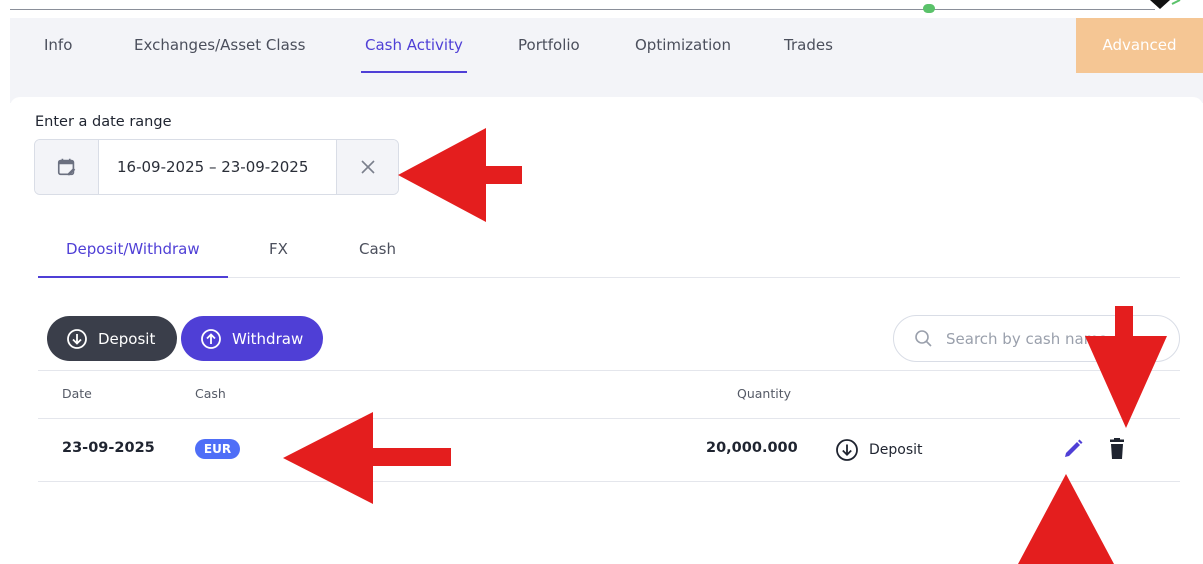 Image resolution: width=1203 pixels, height=564 pixels. Describe the element at coordinates (1066, 519) in the screenshot. I see `annotation-arrow-up-icon` at that location.